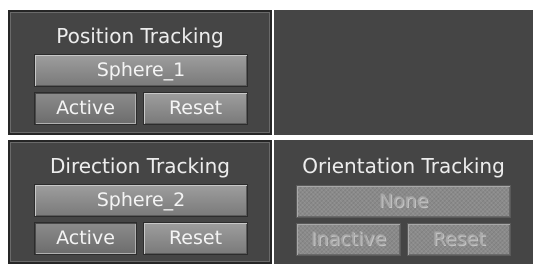  I want to click on orientation-tracking-title: Orientation Tracking, so click(403, 166).